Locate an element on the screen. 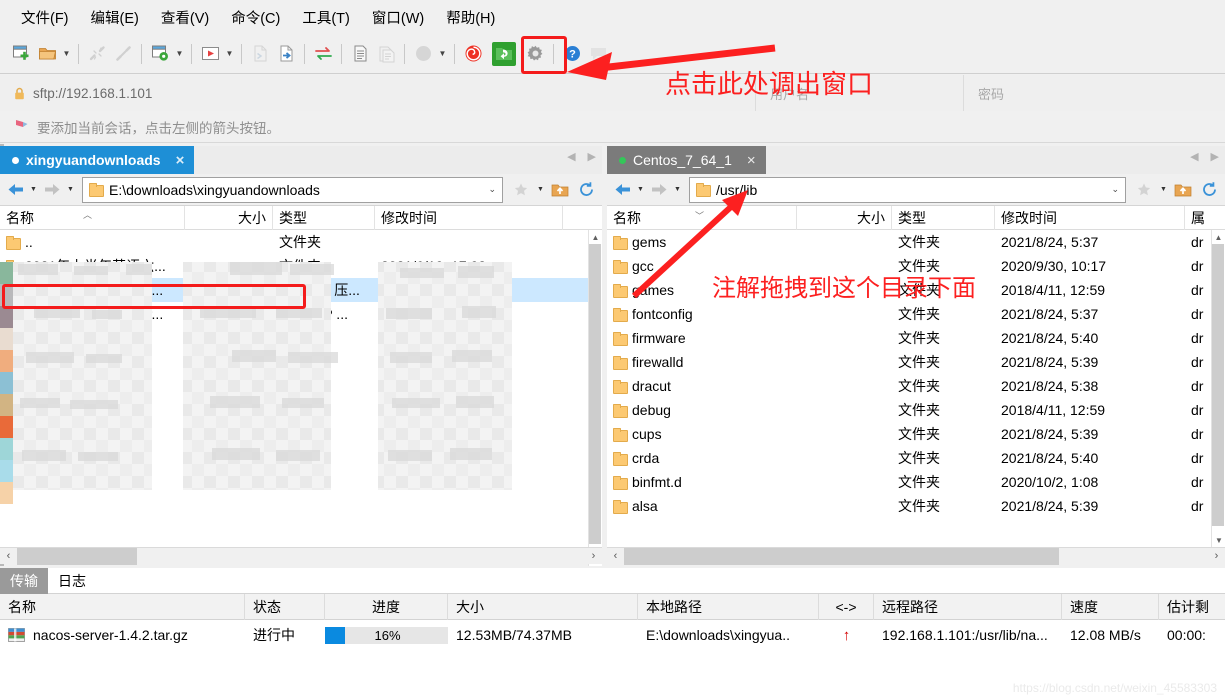 This screenshot has height=699, width=1225. run-dropdown-icon: ▼ is located at coordinates (229, 54).